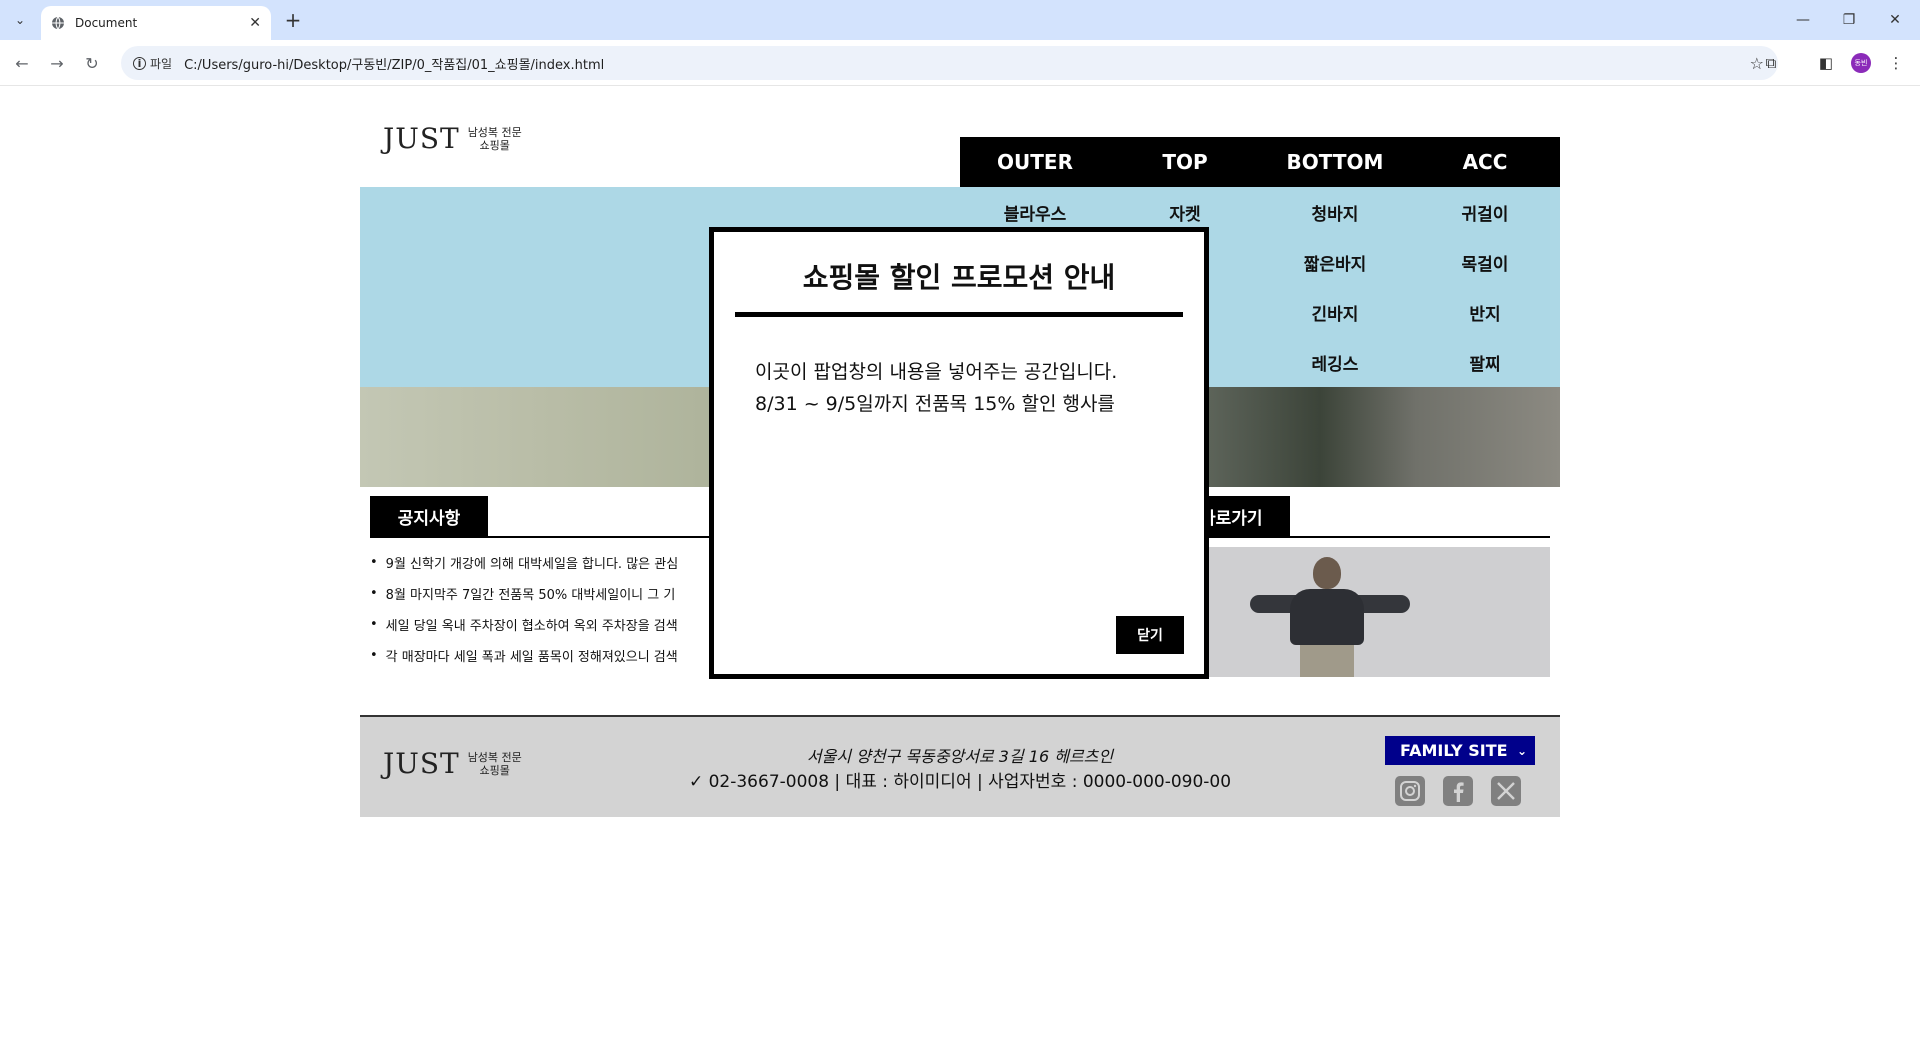  I want to click on site-info-icon: i, so click(139, 63).